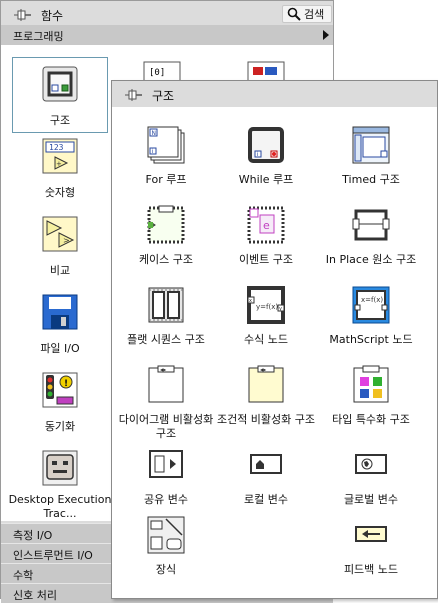 The width and height of the screenshot is (438, 603). I want to click on palette-item-formula-node: x y y=f(x) 수식 노드, so click(266, 316).